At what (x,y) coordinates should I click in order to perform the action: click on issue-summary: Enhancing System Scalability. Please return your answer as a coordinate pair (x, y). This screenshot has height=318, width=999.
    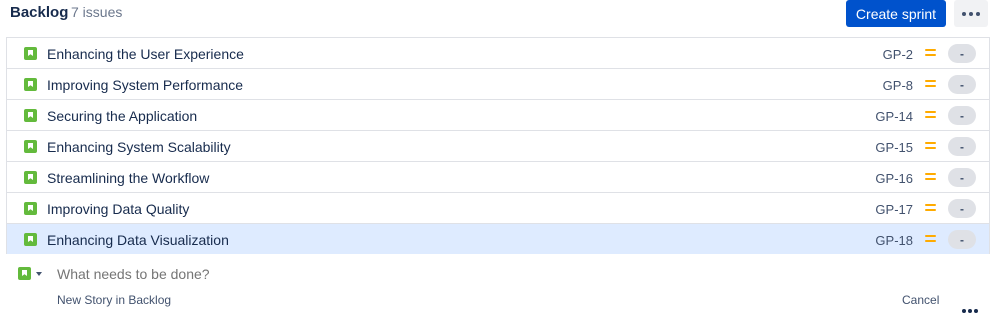
    Looking at the image, I should click on (139, 147).